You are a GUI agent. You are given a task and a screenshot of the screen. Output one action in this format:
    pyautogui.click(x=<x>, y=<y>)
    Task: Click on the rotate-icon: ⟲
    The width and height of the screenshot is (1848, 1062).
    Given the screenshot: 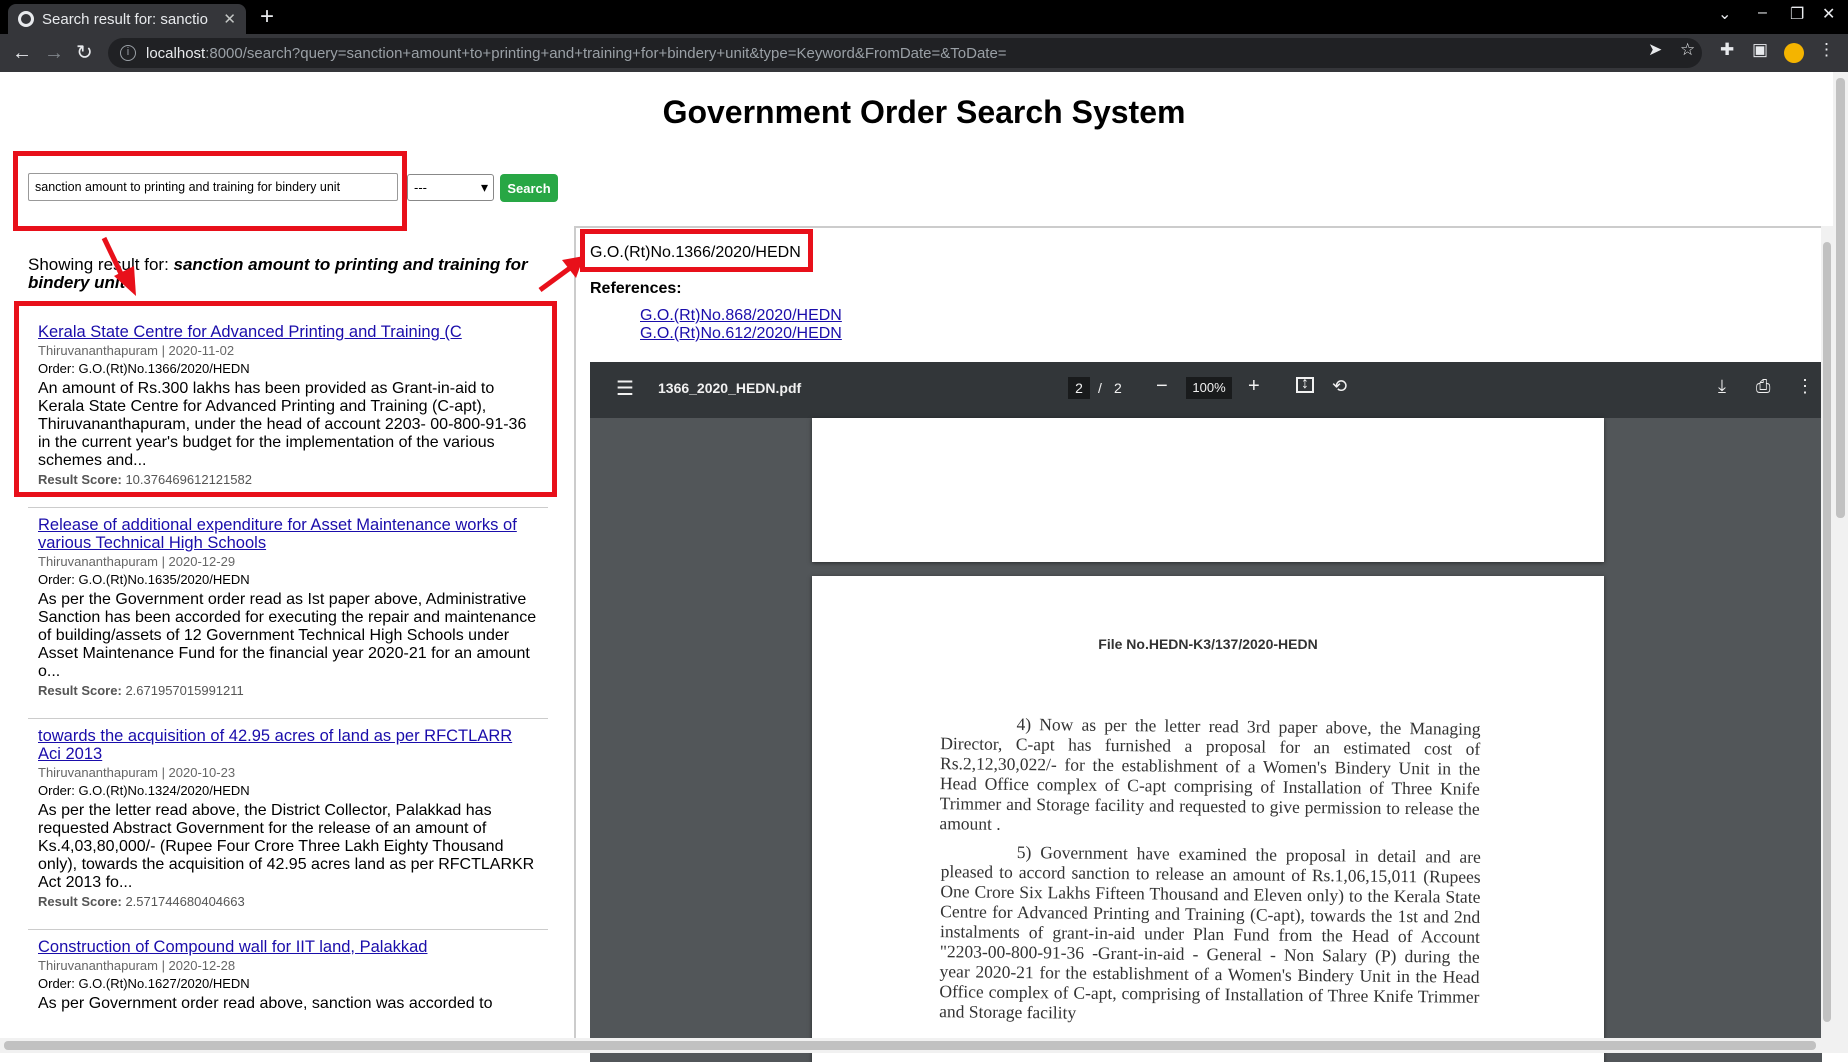 What is the action you would take?
    pyautogui.click(x=1339, y=386)
    